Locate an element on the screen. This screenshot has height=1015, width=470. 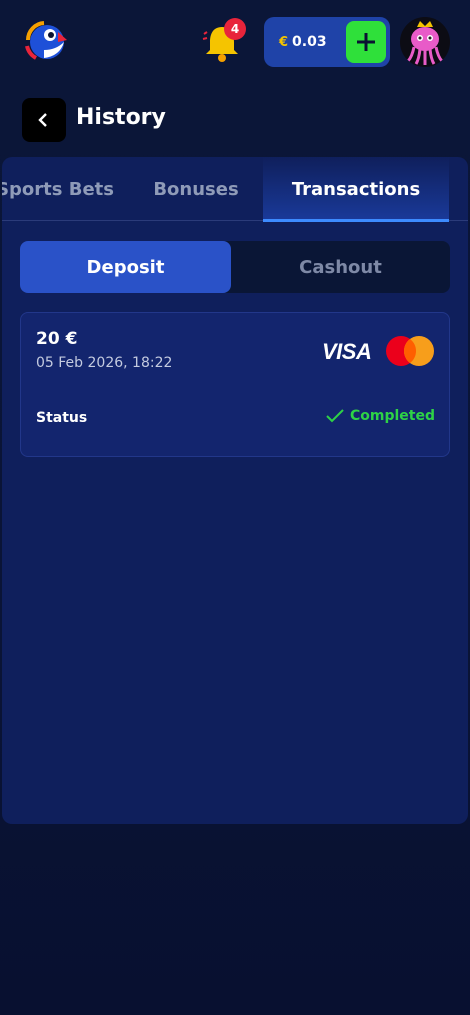
balance-amount: 0.03 is located at coordinates (309, 42).